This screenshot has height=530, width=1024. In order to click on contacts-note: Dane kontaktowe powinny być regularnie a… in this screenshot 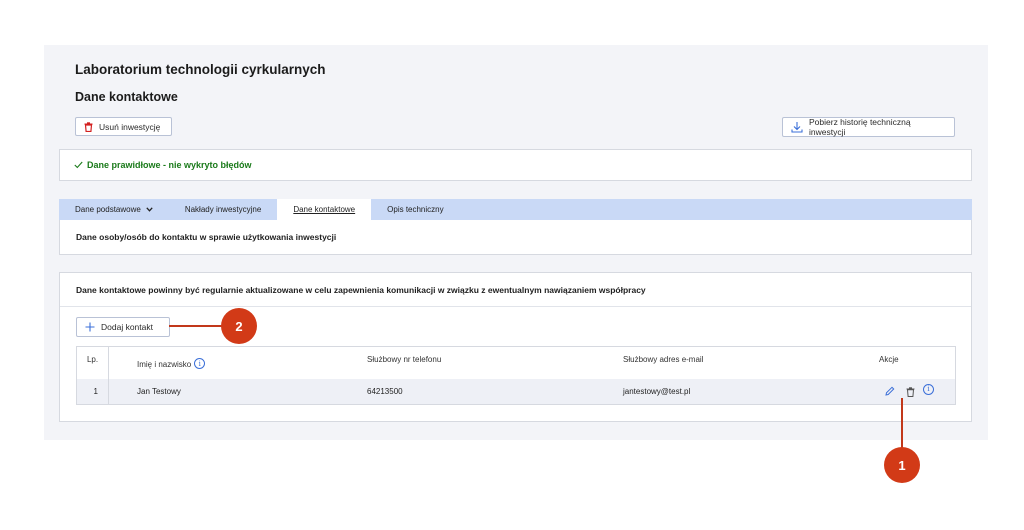, I will do `click(361, 290)`.